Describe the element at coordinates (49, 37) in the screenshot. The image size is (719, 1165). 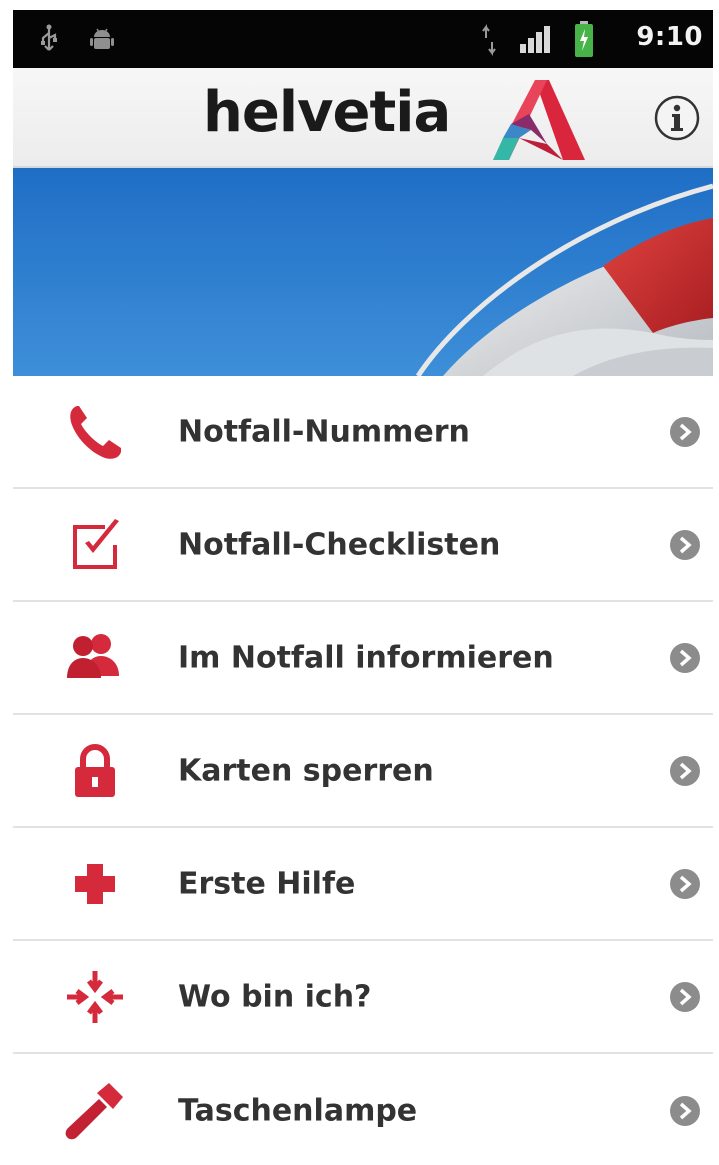
I see `usb-icon` at that location.